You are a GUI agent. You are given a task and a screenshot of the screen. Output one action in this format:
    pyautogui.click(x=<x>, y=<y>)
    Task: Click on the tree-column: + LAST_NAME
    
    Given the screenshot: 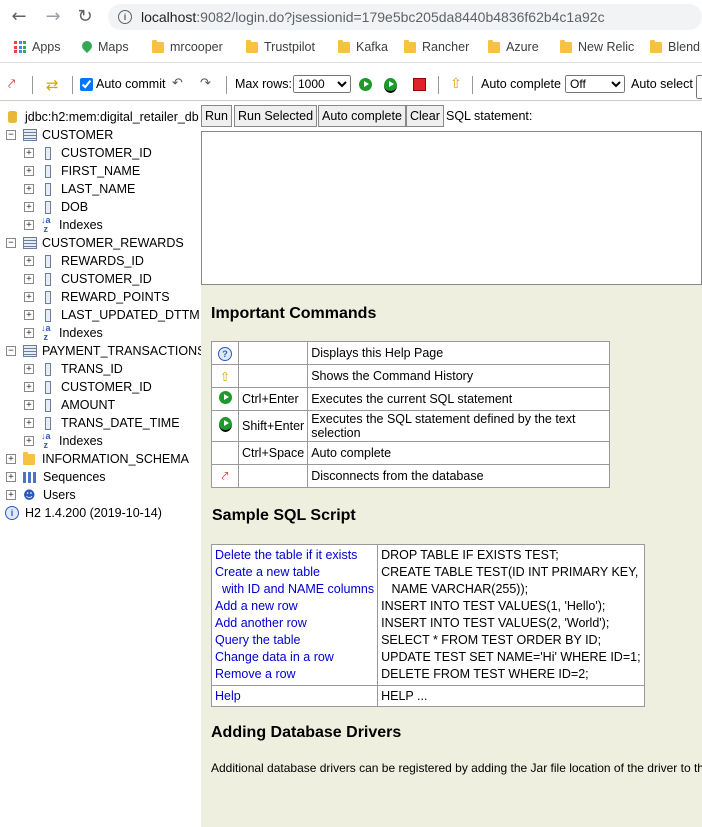 What is the action you would take?
    pyautogui.click(x=79, y=189)
    